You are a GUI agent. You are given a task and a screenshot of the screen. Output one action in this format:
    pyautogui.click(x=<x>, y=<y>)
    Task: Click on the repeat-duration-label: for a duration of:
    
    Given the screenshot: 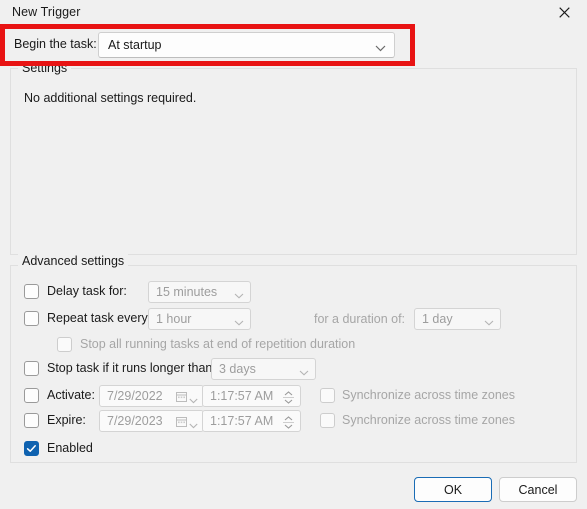 What is the action you would take?
    pyautogui.click(x=360, y=319)
    